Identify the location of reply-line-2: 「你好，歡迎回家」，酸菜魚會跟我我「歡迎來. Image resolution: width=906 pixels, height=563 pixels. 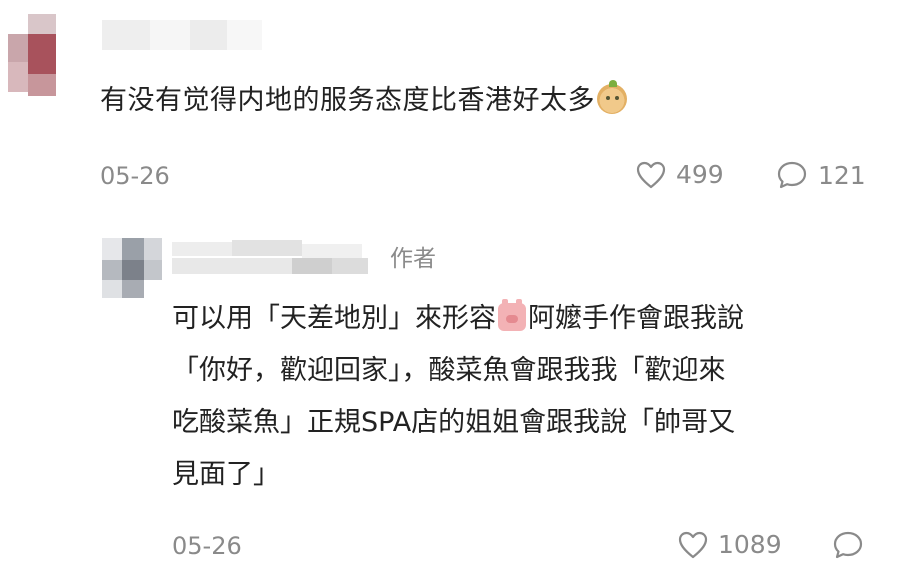
(449, 370).